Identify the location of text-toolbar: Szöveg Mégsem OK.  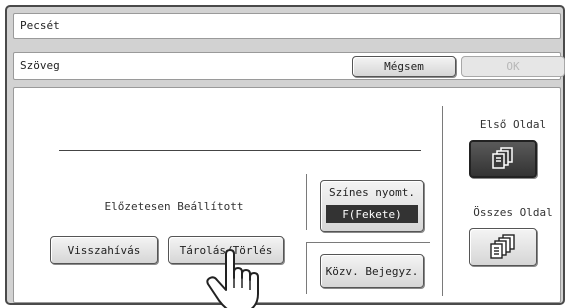
(289, 66).